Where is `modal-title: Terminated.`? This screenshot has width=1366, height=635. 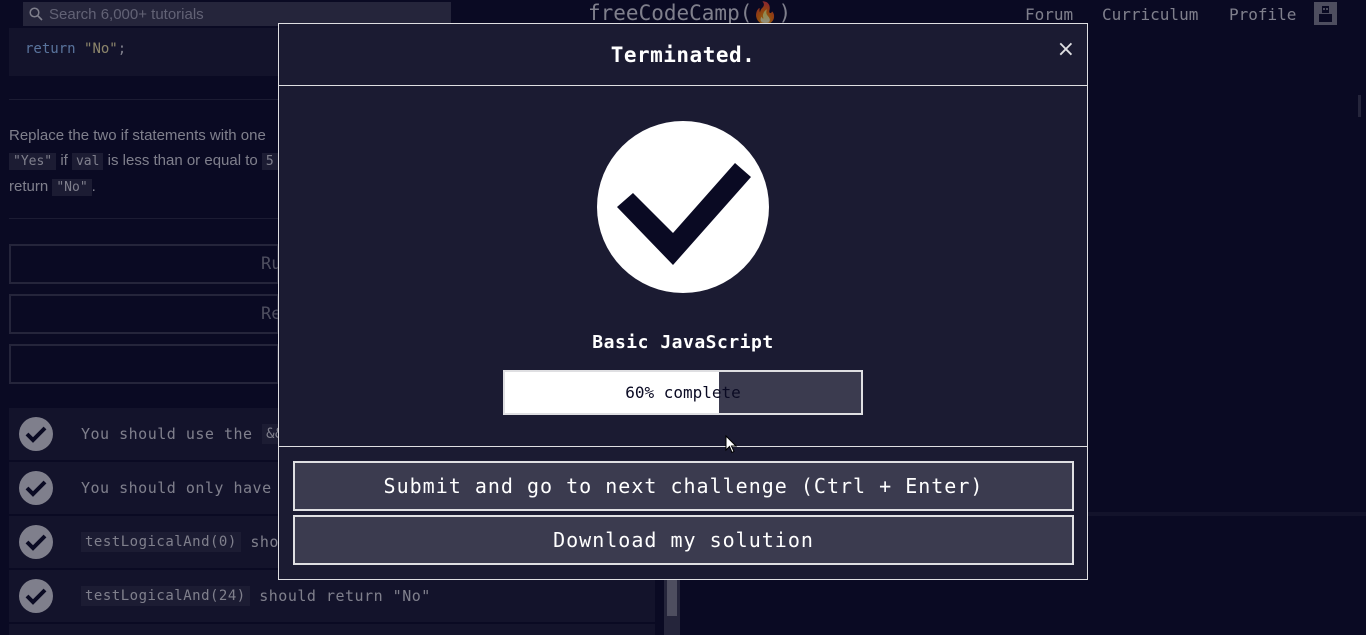 modal-title: Terminated. is located at coordinates (683, 54).